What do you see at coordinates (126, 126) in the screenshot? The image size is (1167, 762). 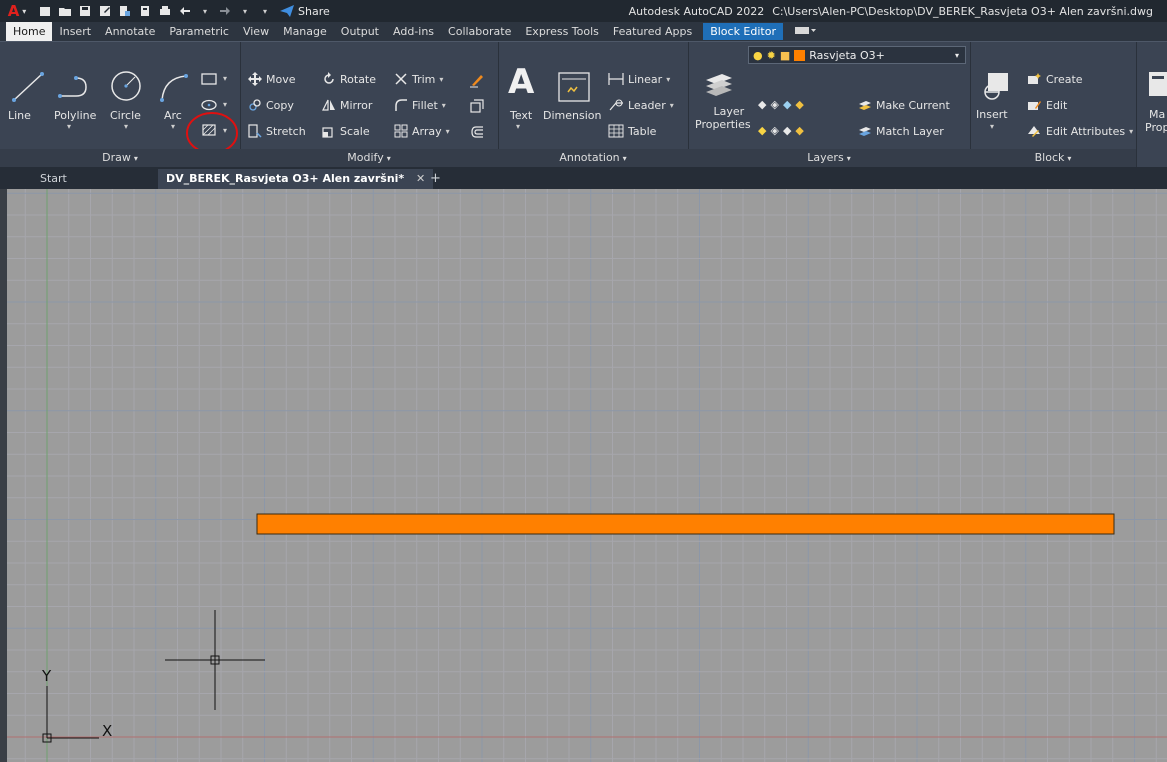 I see `circle-dropdown-icon: ▾` at bounding box center [126, 126].